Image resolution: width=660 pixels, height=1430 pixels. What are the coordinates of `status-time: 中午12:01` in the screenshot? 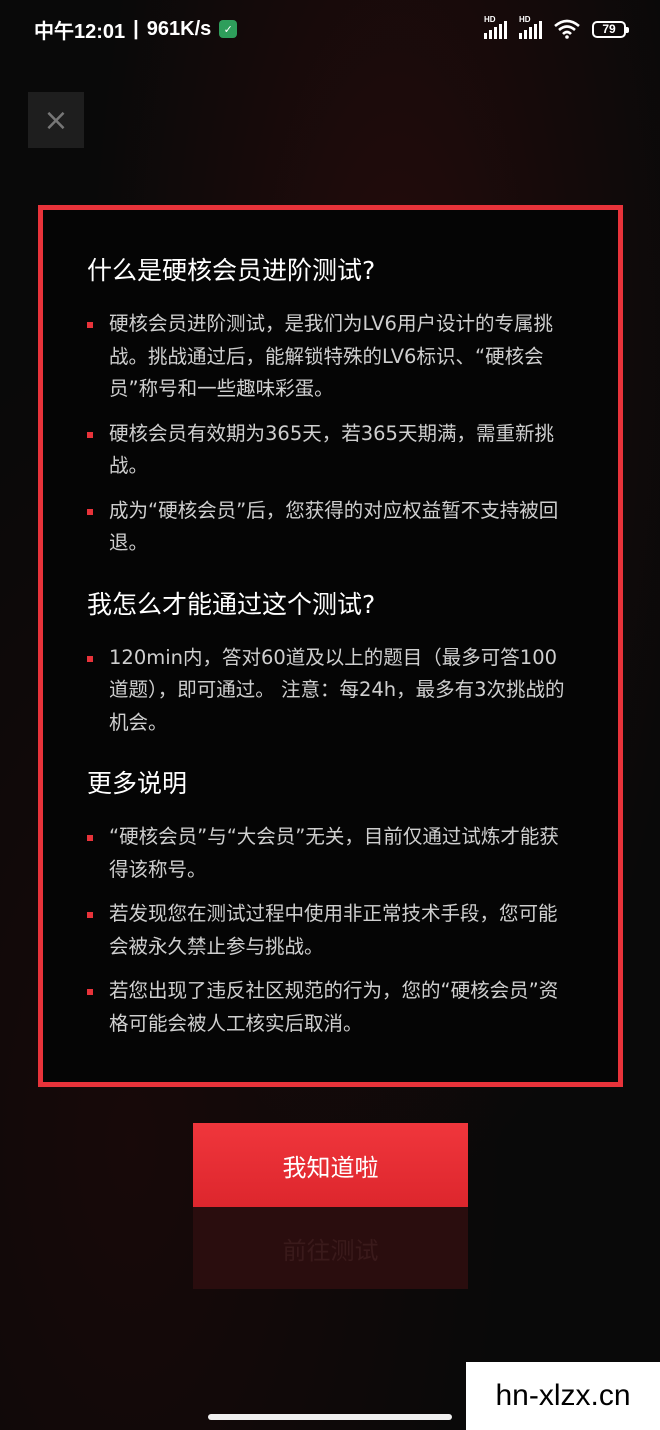 It's located at (80, 31).